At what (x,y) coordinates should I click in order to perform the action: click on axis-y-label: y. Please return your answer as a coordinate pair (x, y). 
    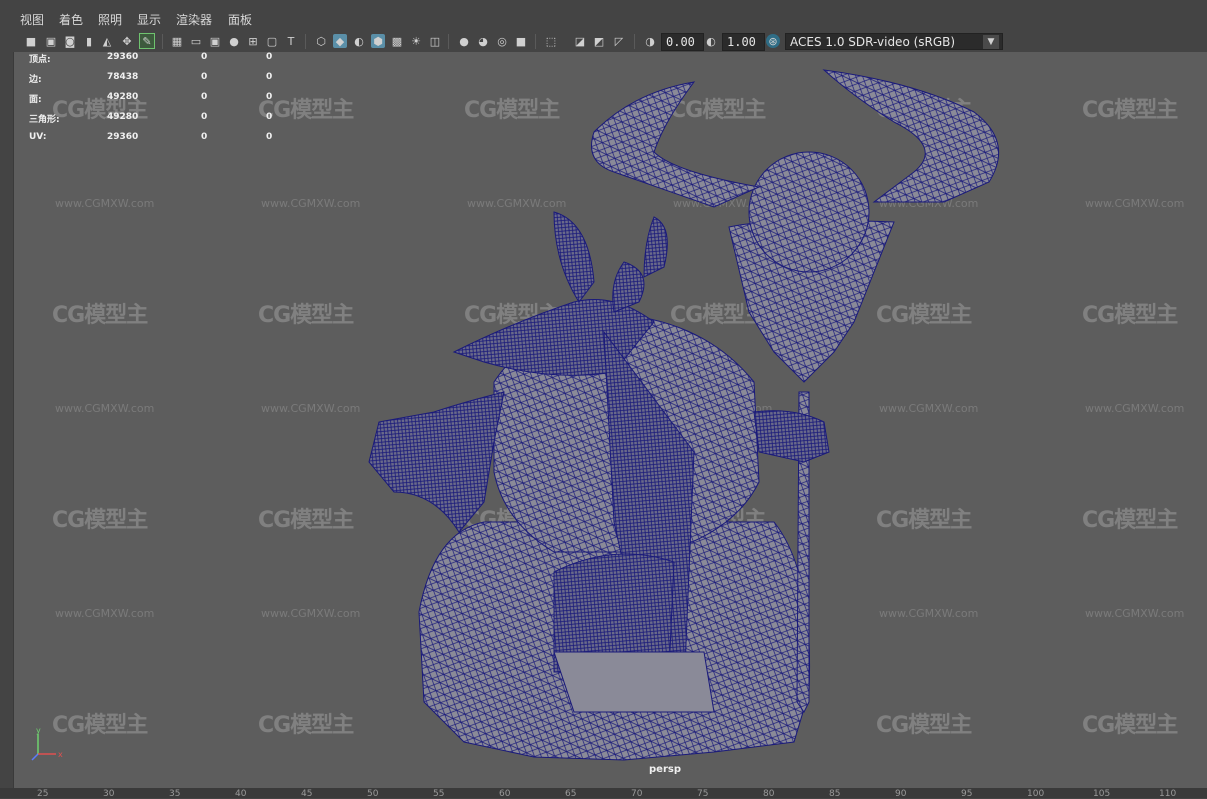
    Looking at the image, I should click on (38, 730).